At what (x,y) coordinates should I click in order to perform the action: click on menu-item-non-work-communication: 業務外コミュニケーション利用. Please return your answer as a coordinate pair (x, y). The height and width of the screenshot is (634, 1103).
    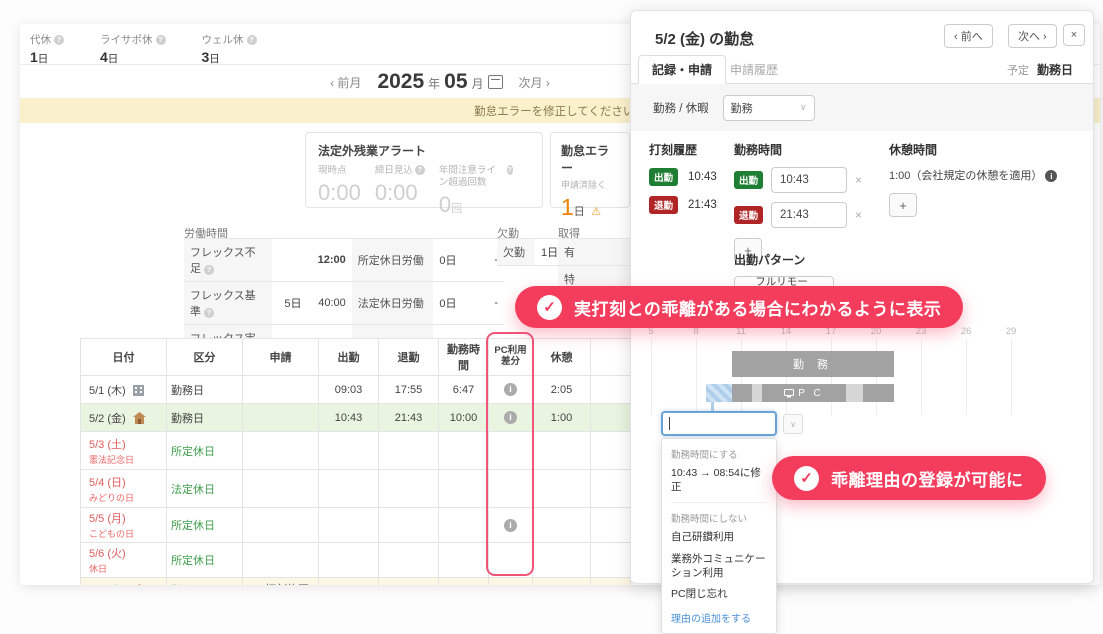
    Looking at the image, I should click on (719, 566).